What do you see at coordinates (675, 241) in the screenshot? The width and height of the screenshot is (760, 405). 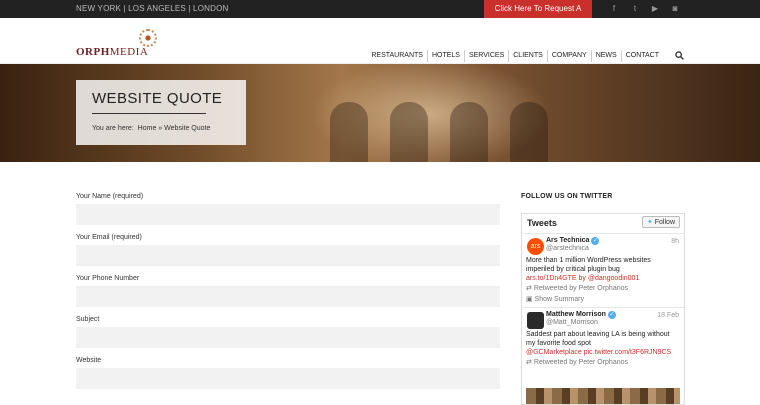 I see `tweet-time: 8h` at bounding box center [675, 241].